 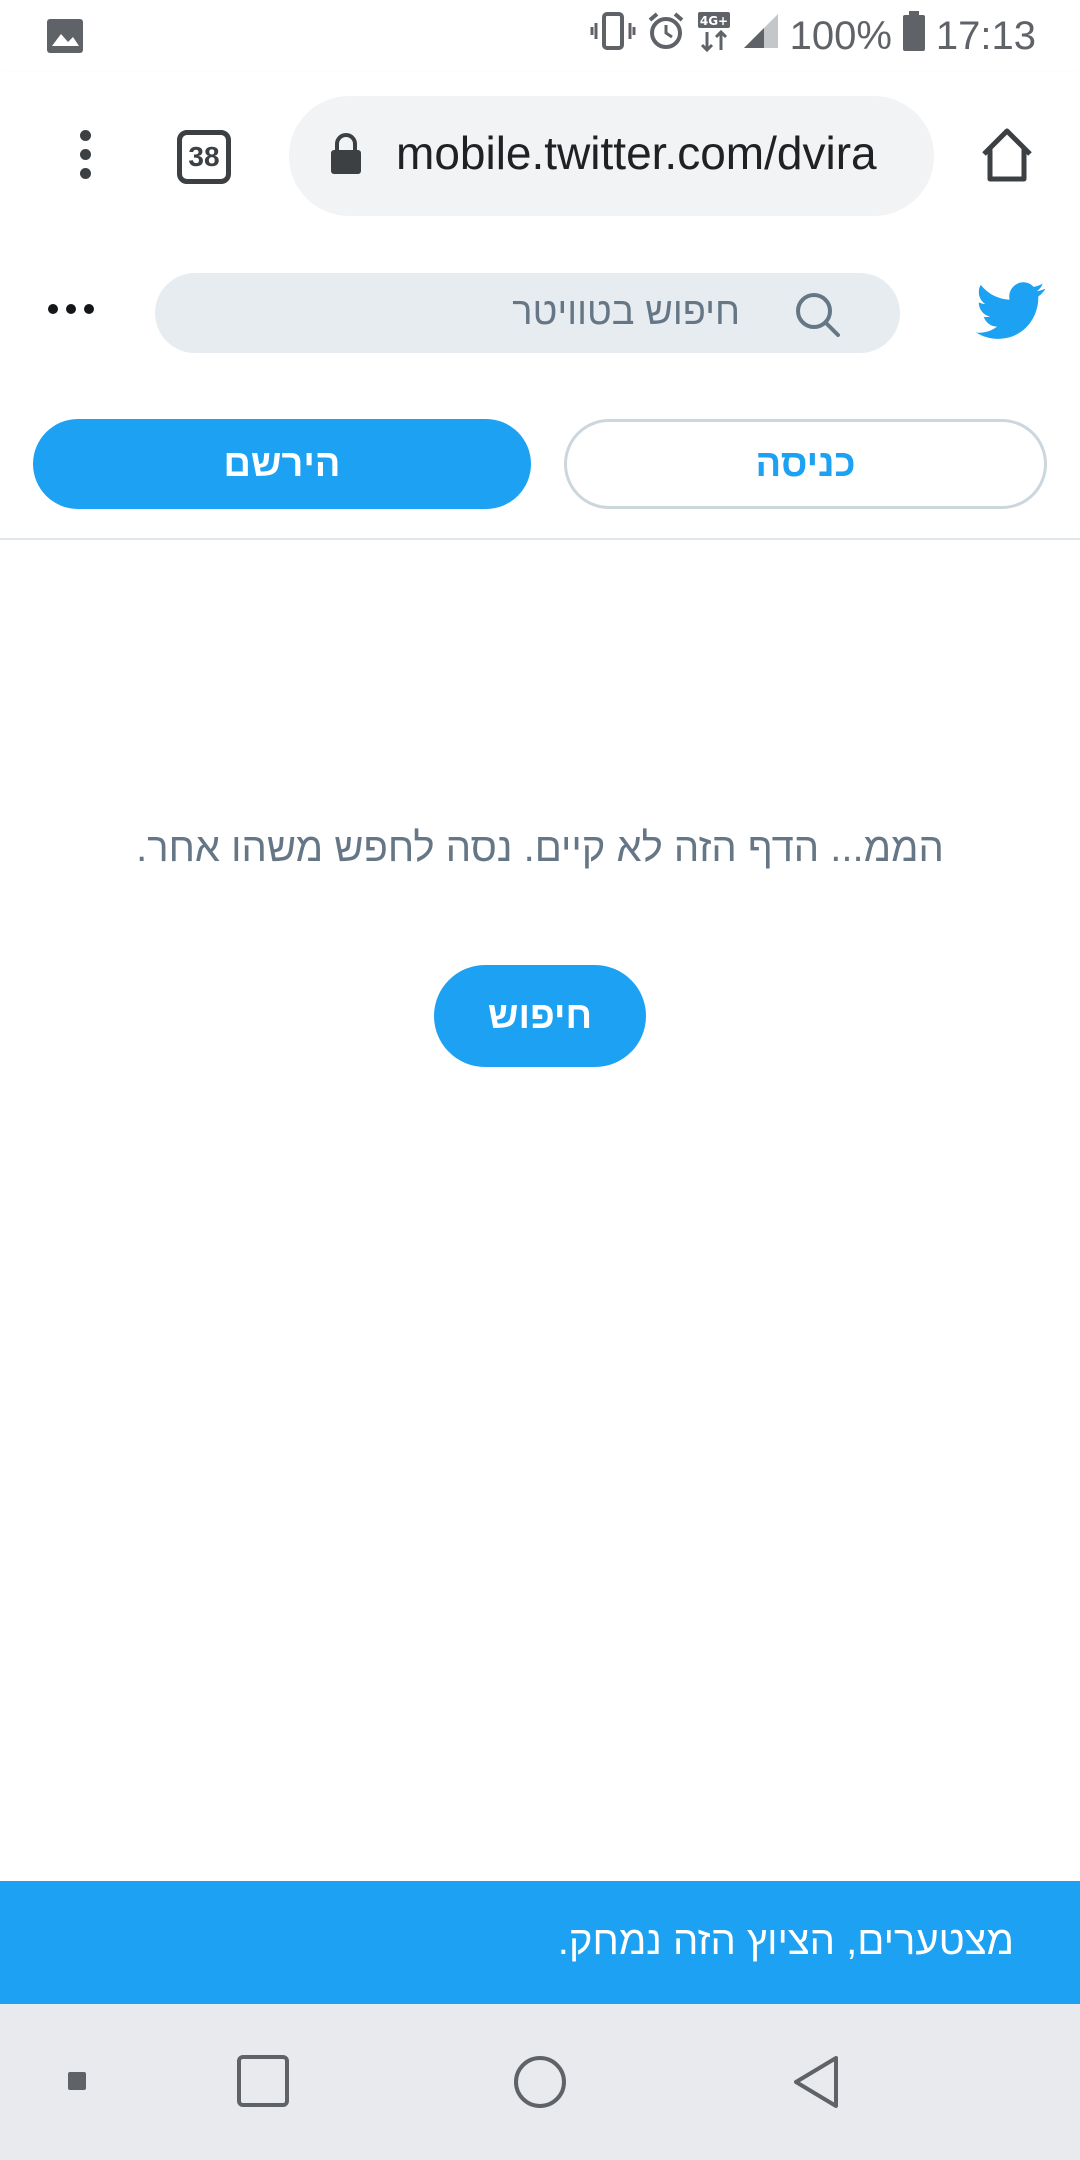 I want to click on search-input: חיפוש בטוויטר, so click(x=527, y=313).